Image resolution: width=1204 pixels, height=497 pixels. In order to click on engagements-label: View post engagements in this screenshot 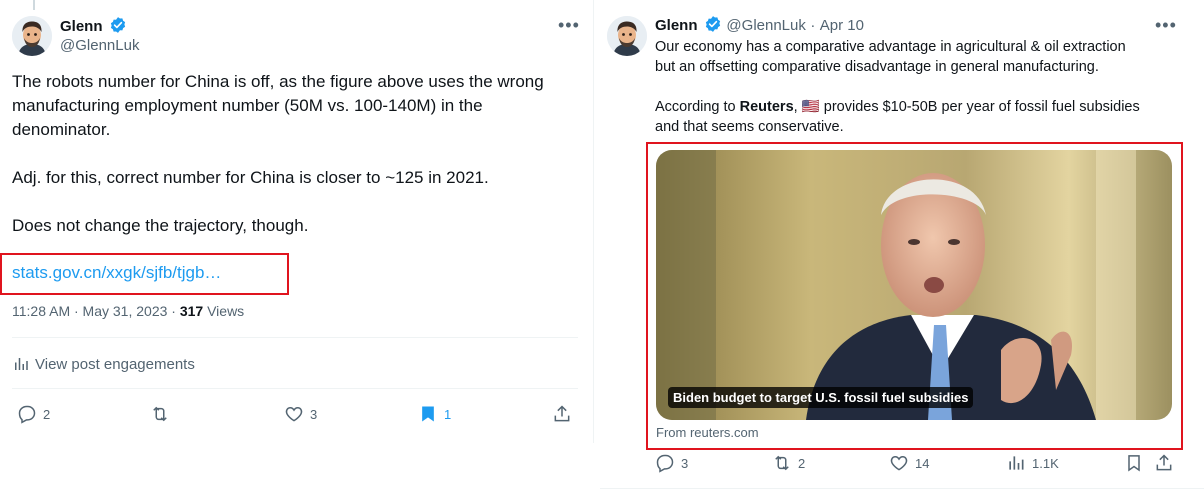, I will do `click(115, 364)`.